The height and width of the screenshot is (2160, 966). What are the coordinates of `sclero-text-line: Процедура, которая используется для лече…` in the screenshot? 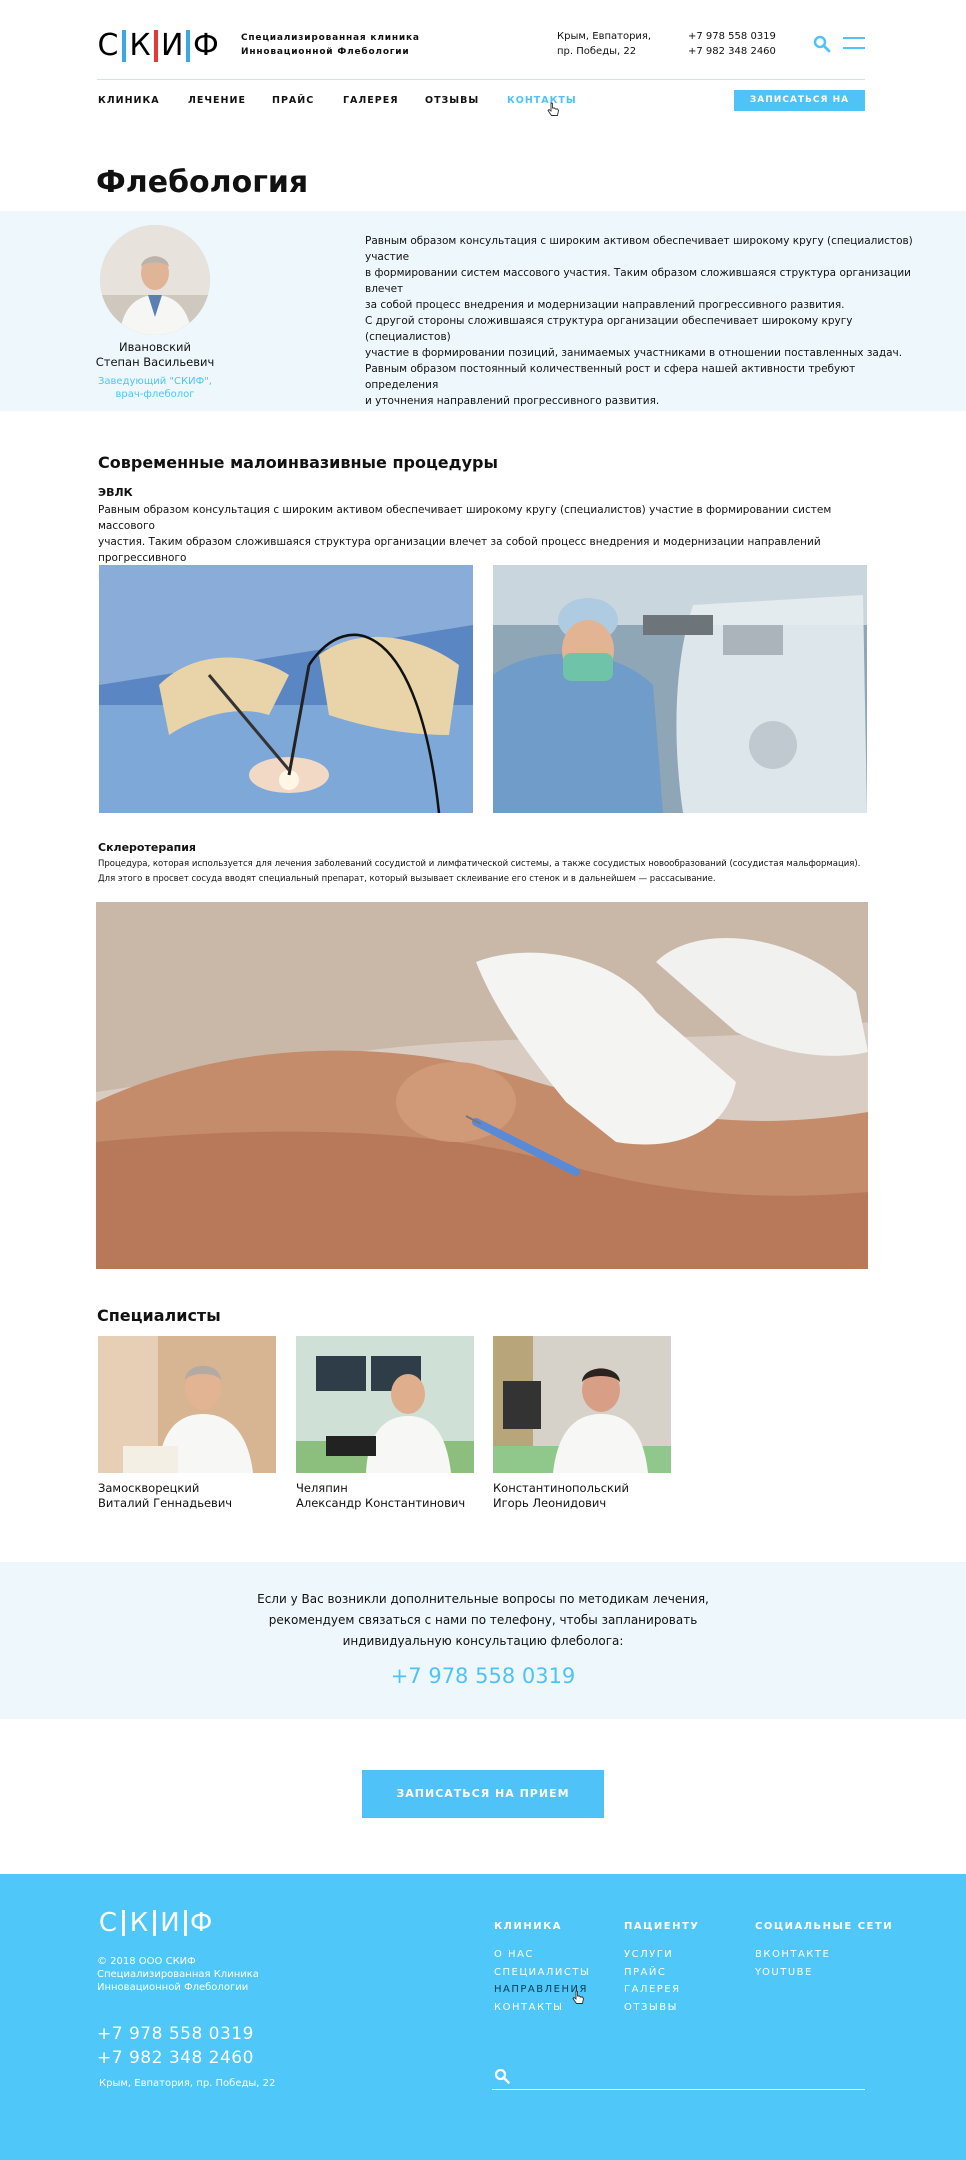 It's located at (479, 864).